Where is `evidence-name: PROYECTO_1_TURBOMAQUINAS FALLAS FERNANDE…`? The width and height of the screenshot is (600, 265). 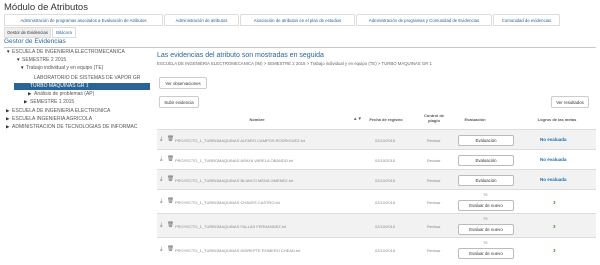 evidence-name: PROYECTO_1_TURBOMAQUINAS FALLAS FERNANDE… is located at coordinates (230, 226).